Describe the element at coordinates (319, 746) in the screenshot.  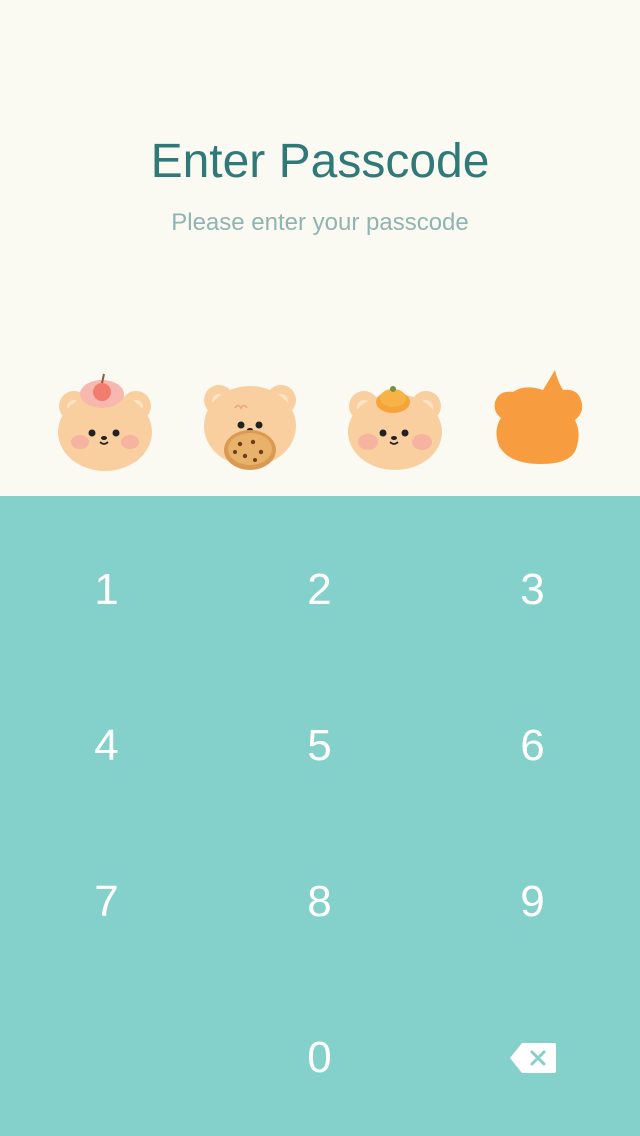
I see `key-5: 5` at that location.